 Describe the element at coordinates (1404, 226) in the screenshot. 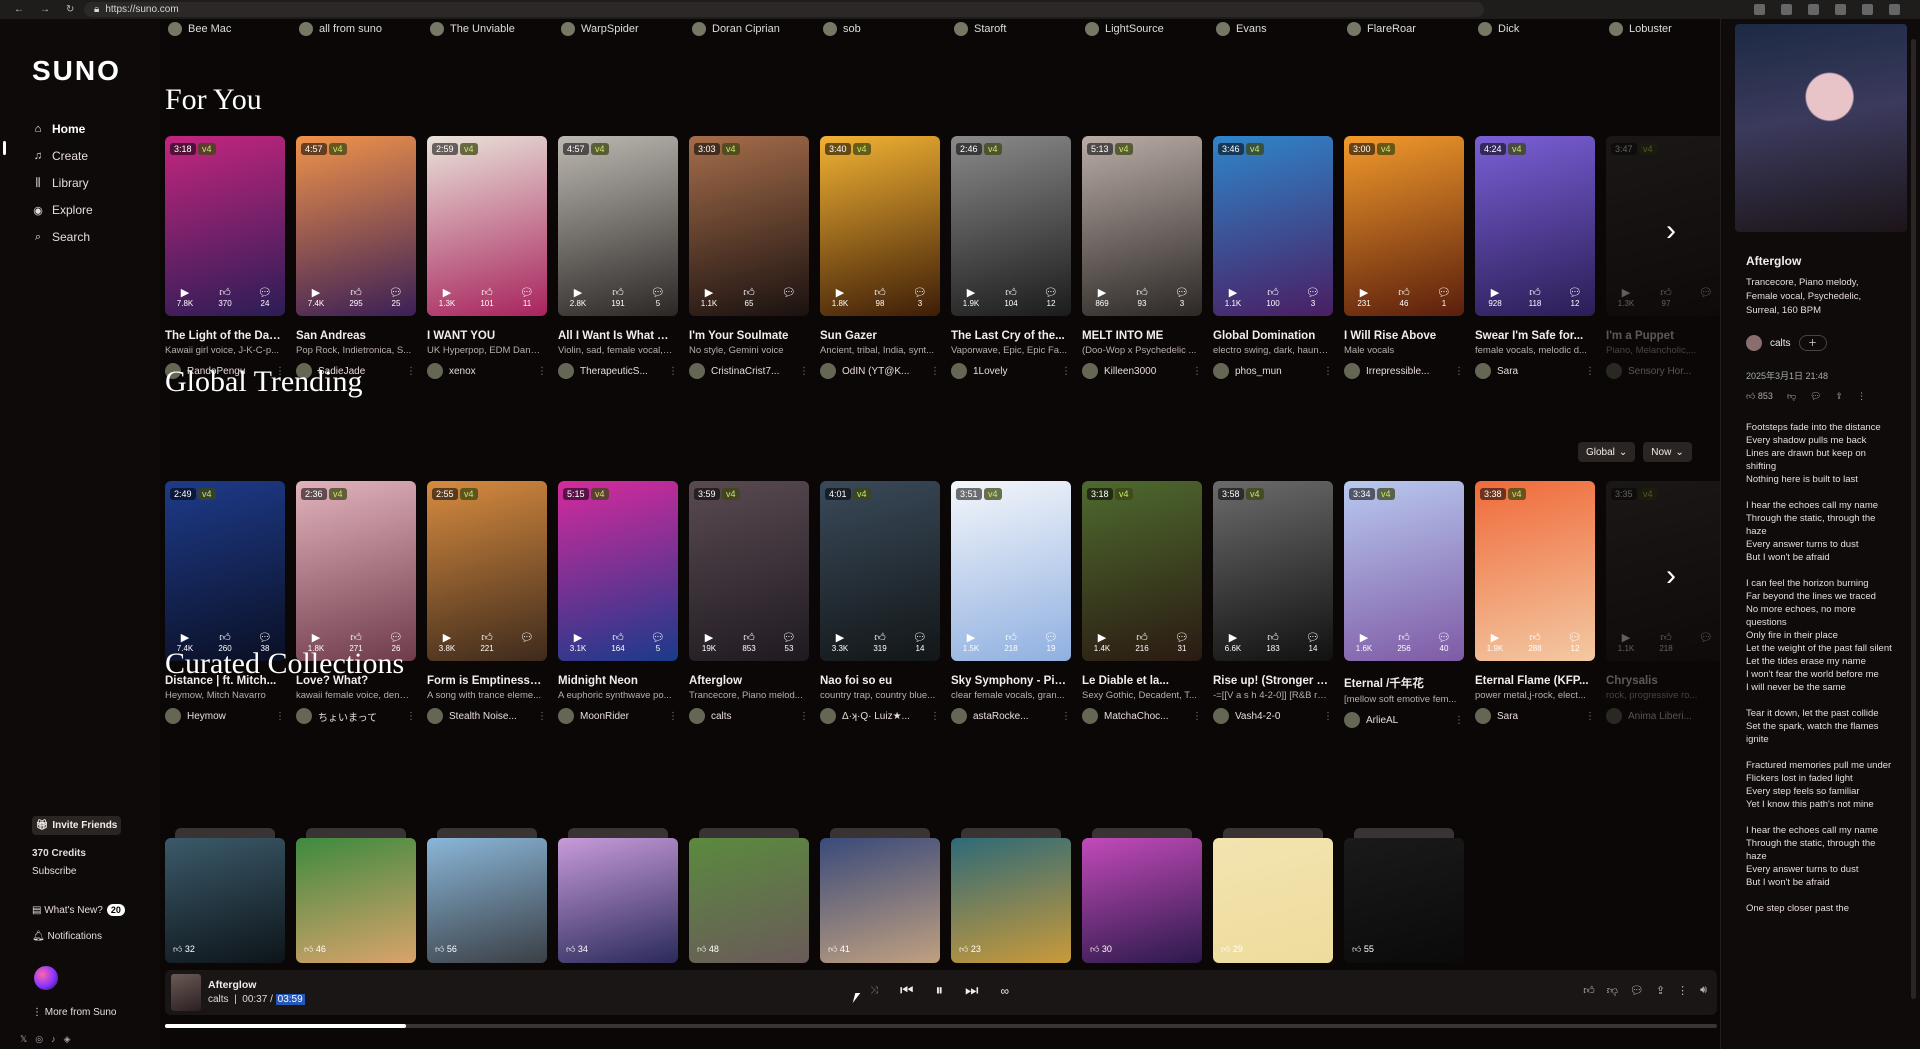

I see `song-thumbnail: 3:00 v4 ▶ 231 👍︎ 46 💬︎ 1` at that location.